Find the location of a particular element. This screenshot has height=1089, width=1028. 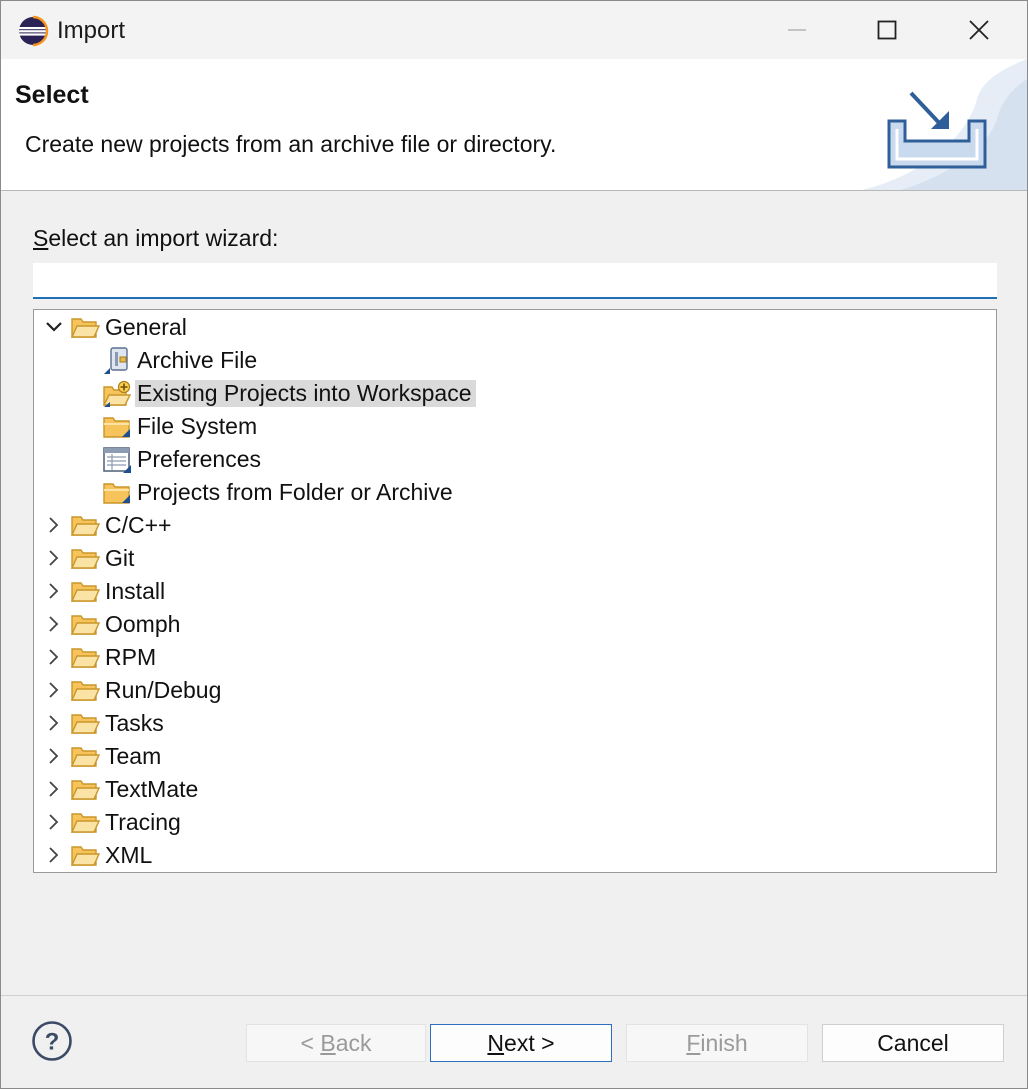

tree-item-label: Team is located at coordinates (133, 756).